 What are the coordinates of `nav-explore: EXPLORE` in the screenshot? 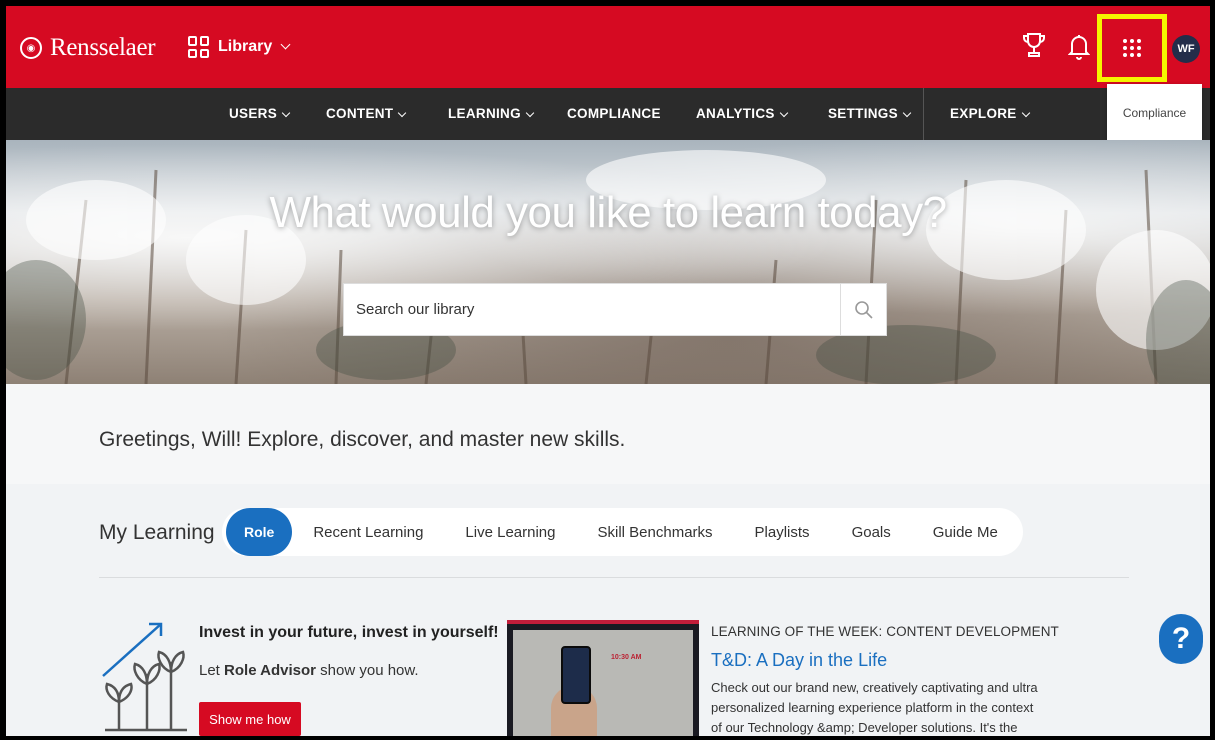 It's located at (990, 113).